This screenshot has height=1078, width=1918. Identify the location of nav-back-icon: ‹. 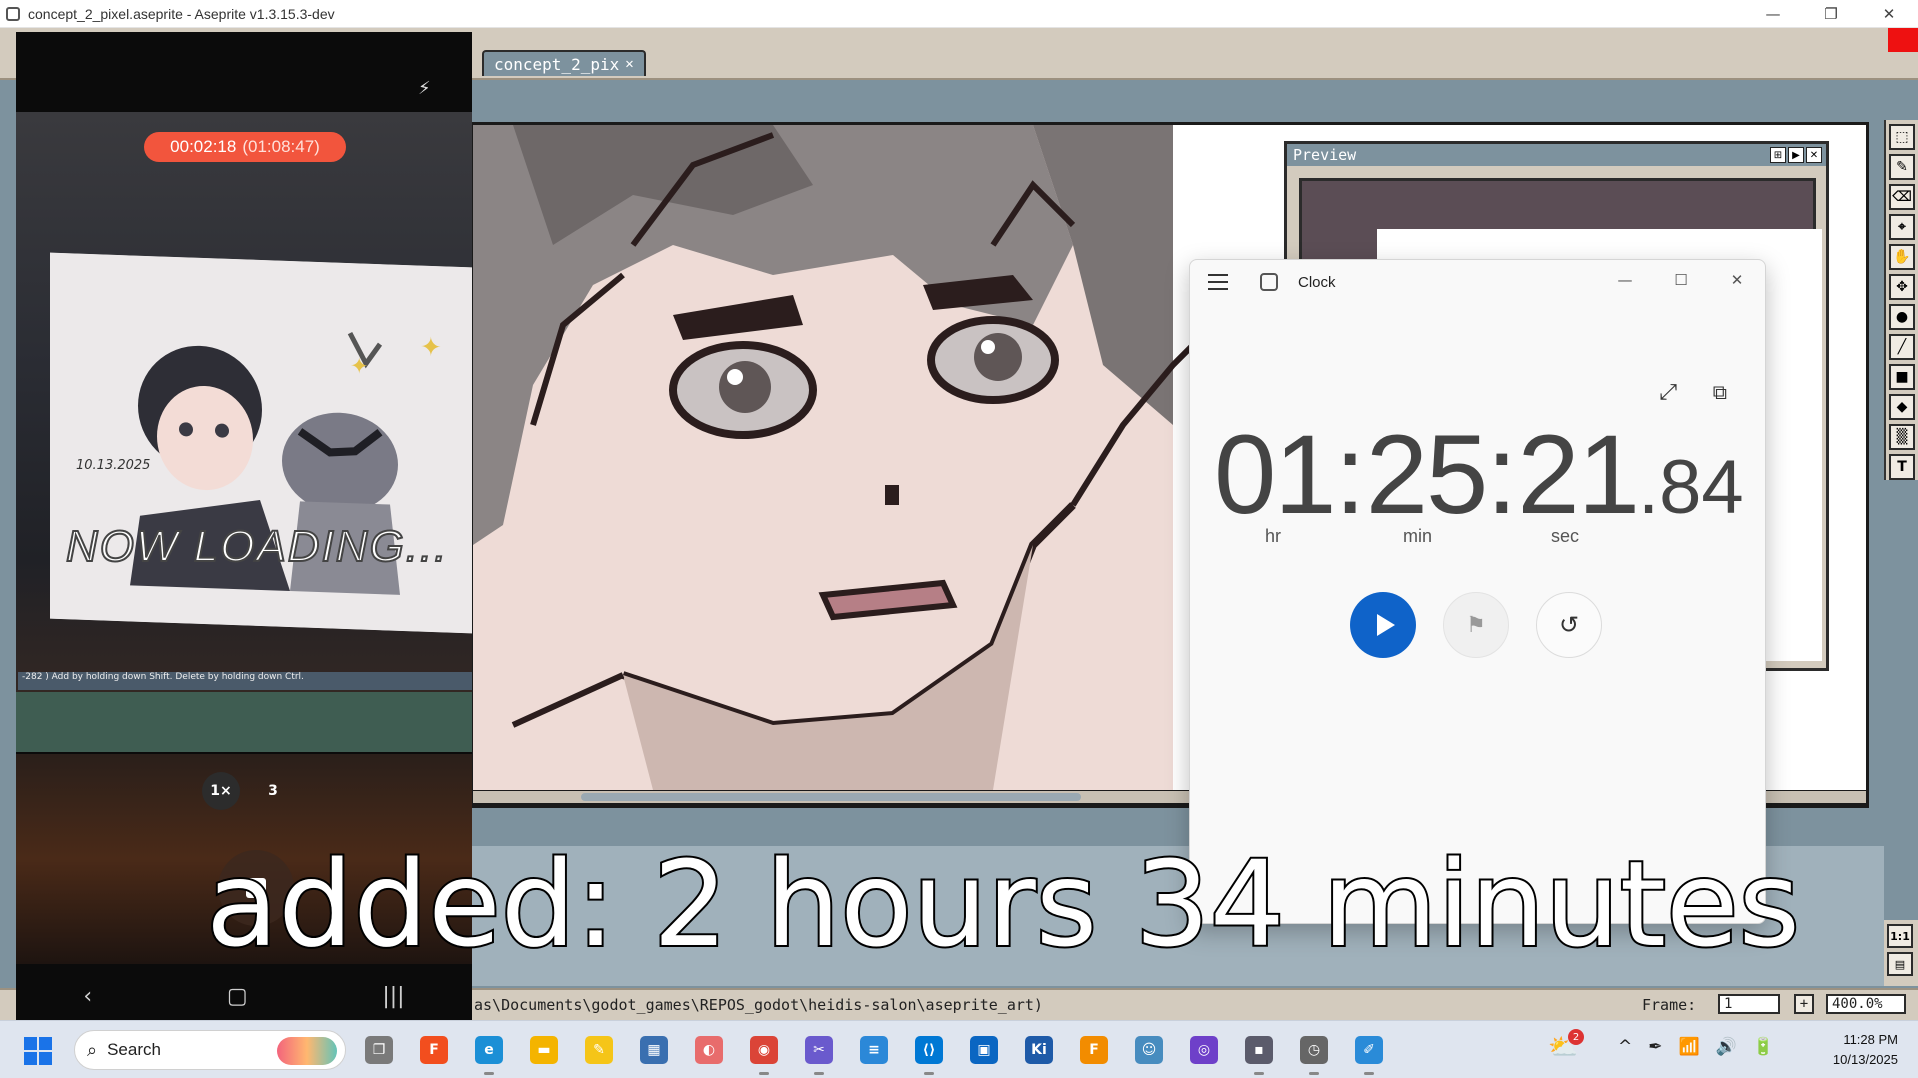
(87, 996).